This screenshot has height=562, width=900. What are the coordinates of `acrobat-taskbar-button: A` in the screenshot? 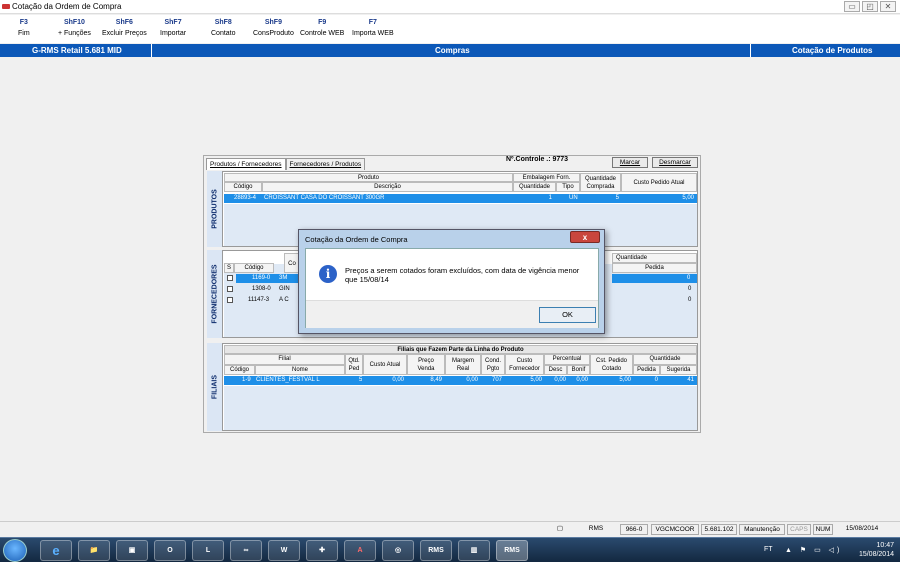 It's located at (360, 550).